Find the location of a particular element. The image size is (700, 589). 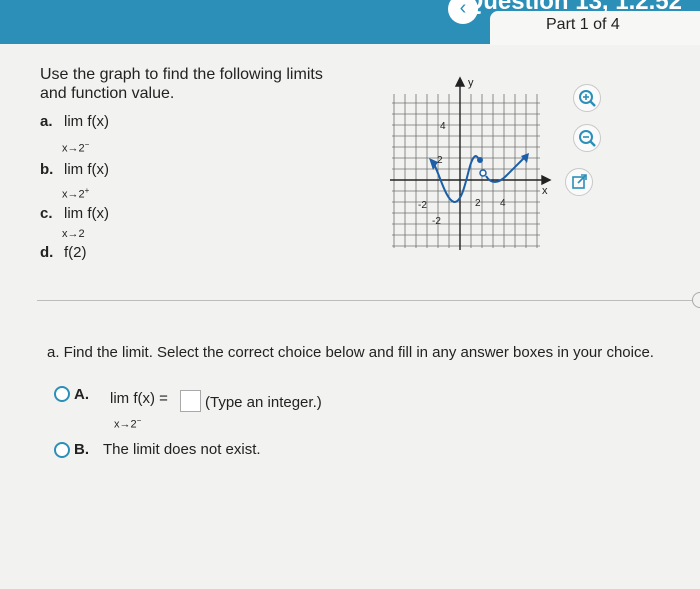

item-b-subscript: x→2+ is located at coordinates (76, 193).